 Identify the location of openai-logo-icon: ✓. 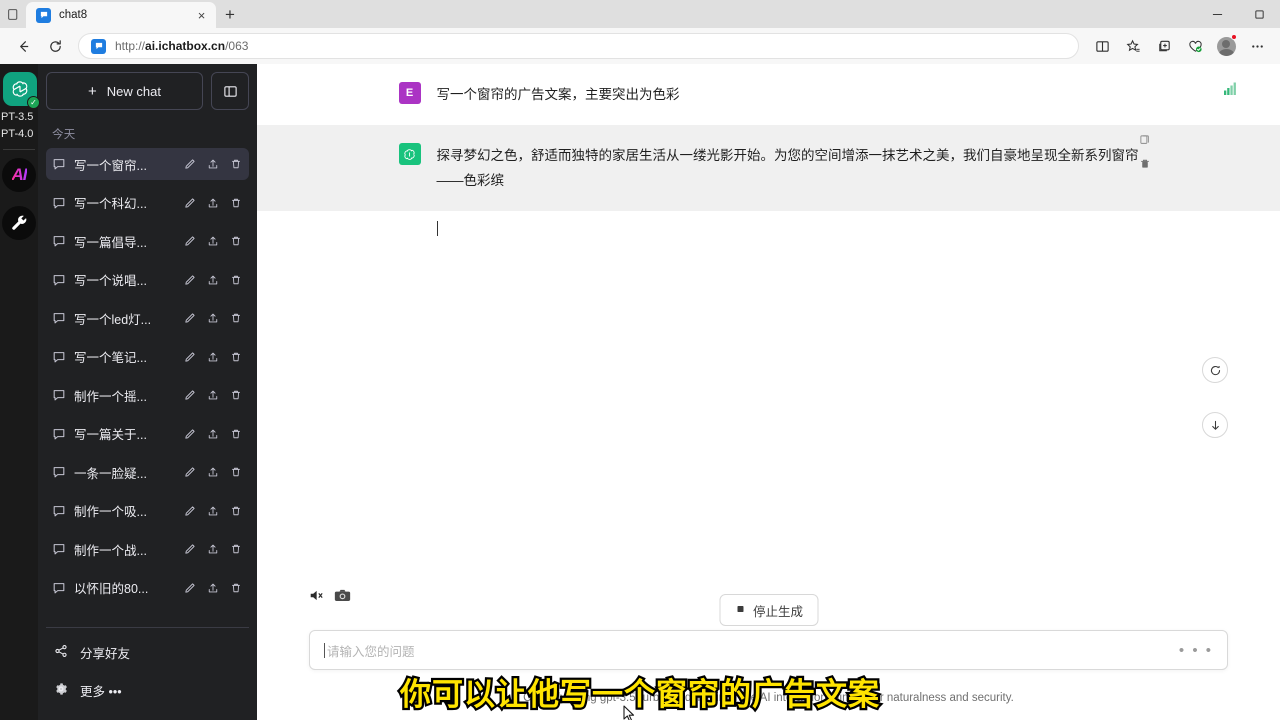
(21, 90).